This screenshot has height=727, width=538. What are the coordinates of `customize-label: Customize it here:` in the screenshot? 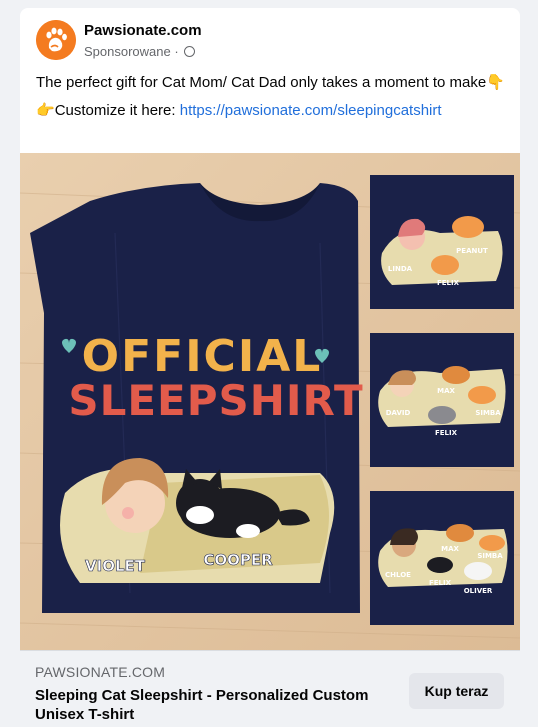 It's located at (117, 110).